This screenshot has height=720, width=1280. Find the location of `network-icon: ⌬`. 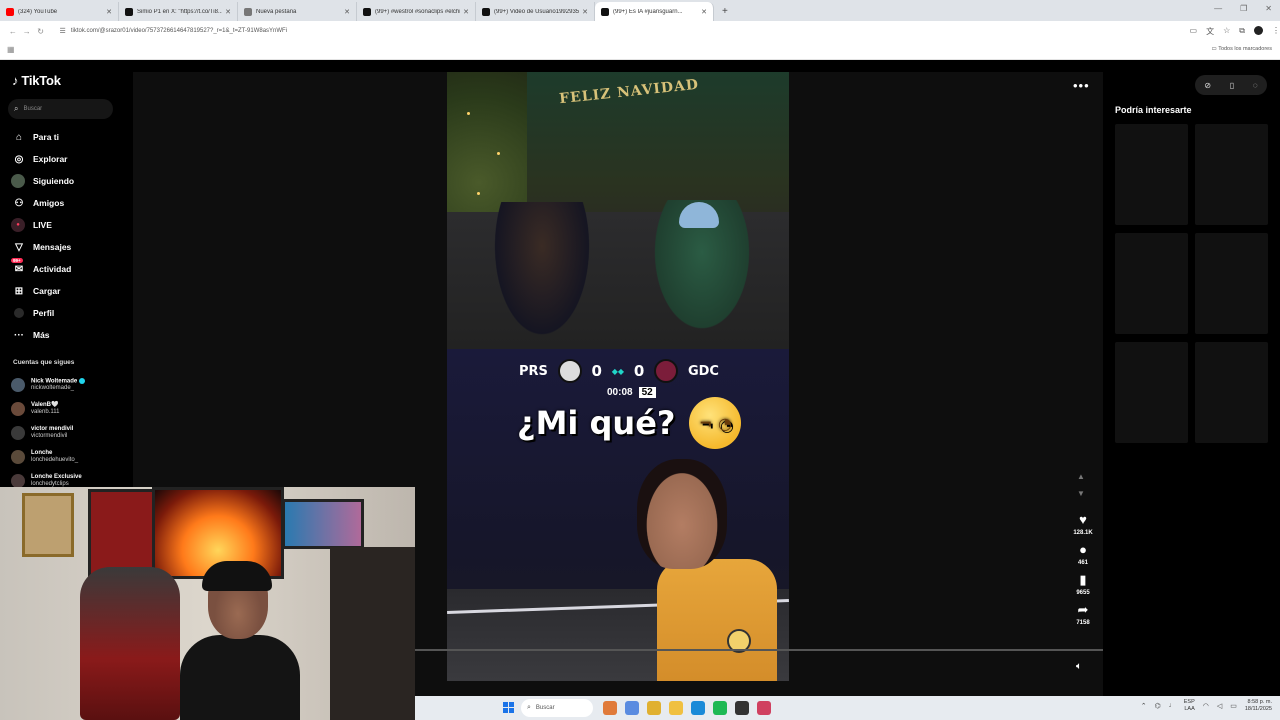

network-icon: ⌬ is located at coordinates (1158, 706).